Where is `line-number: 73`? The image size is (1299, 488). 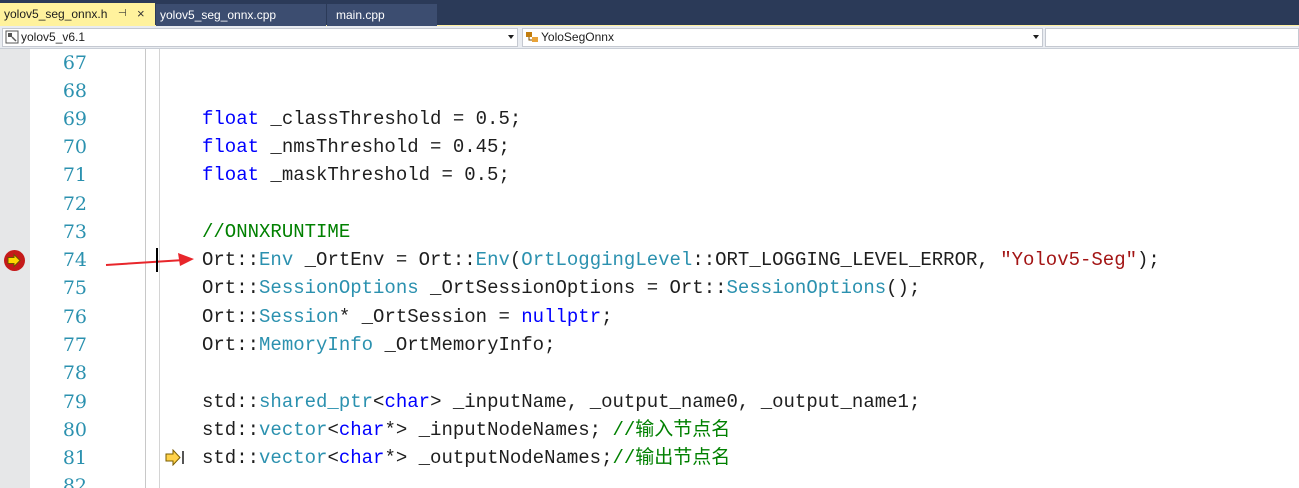 line-number: 73 is located at coordinates (74, 232).